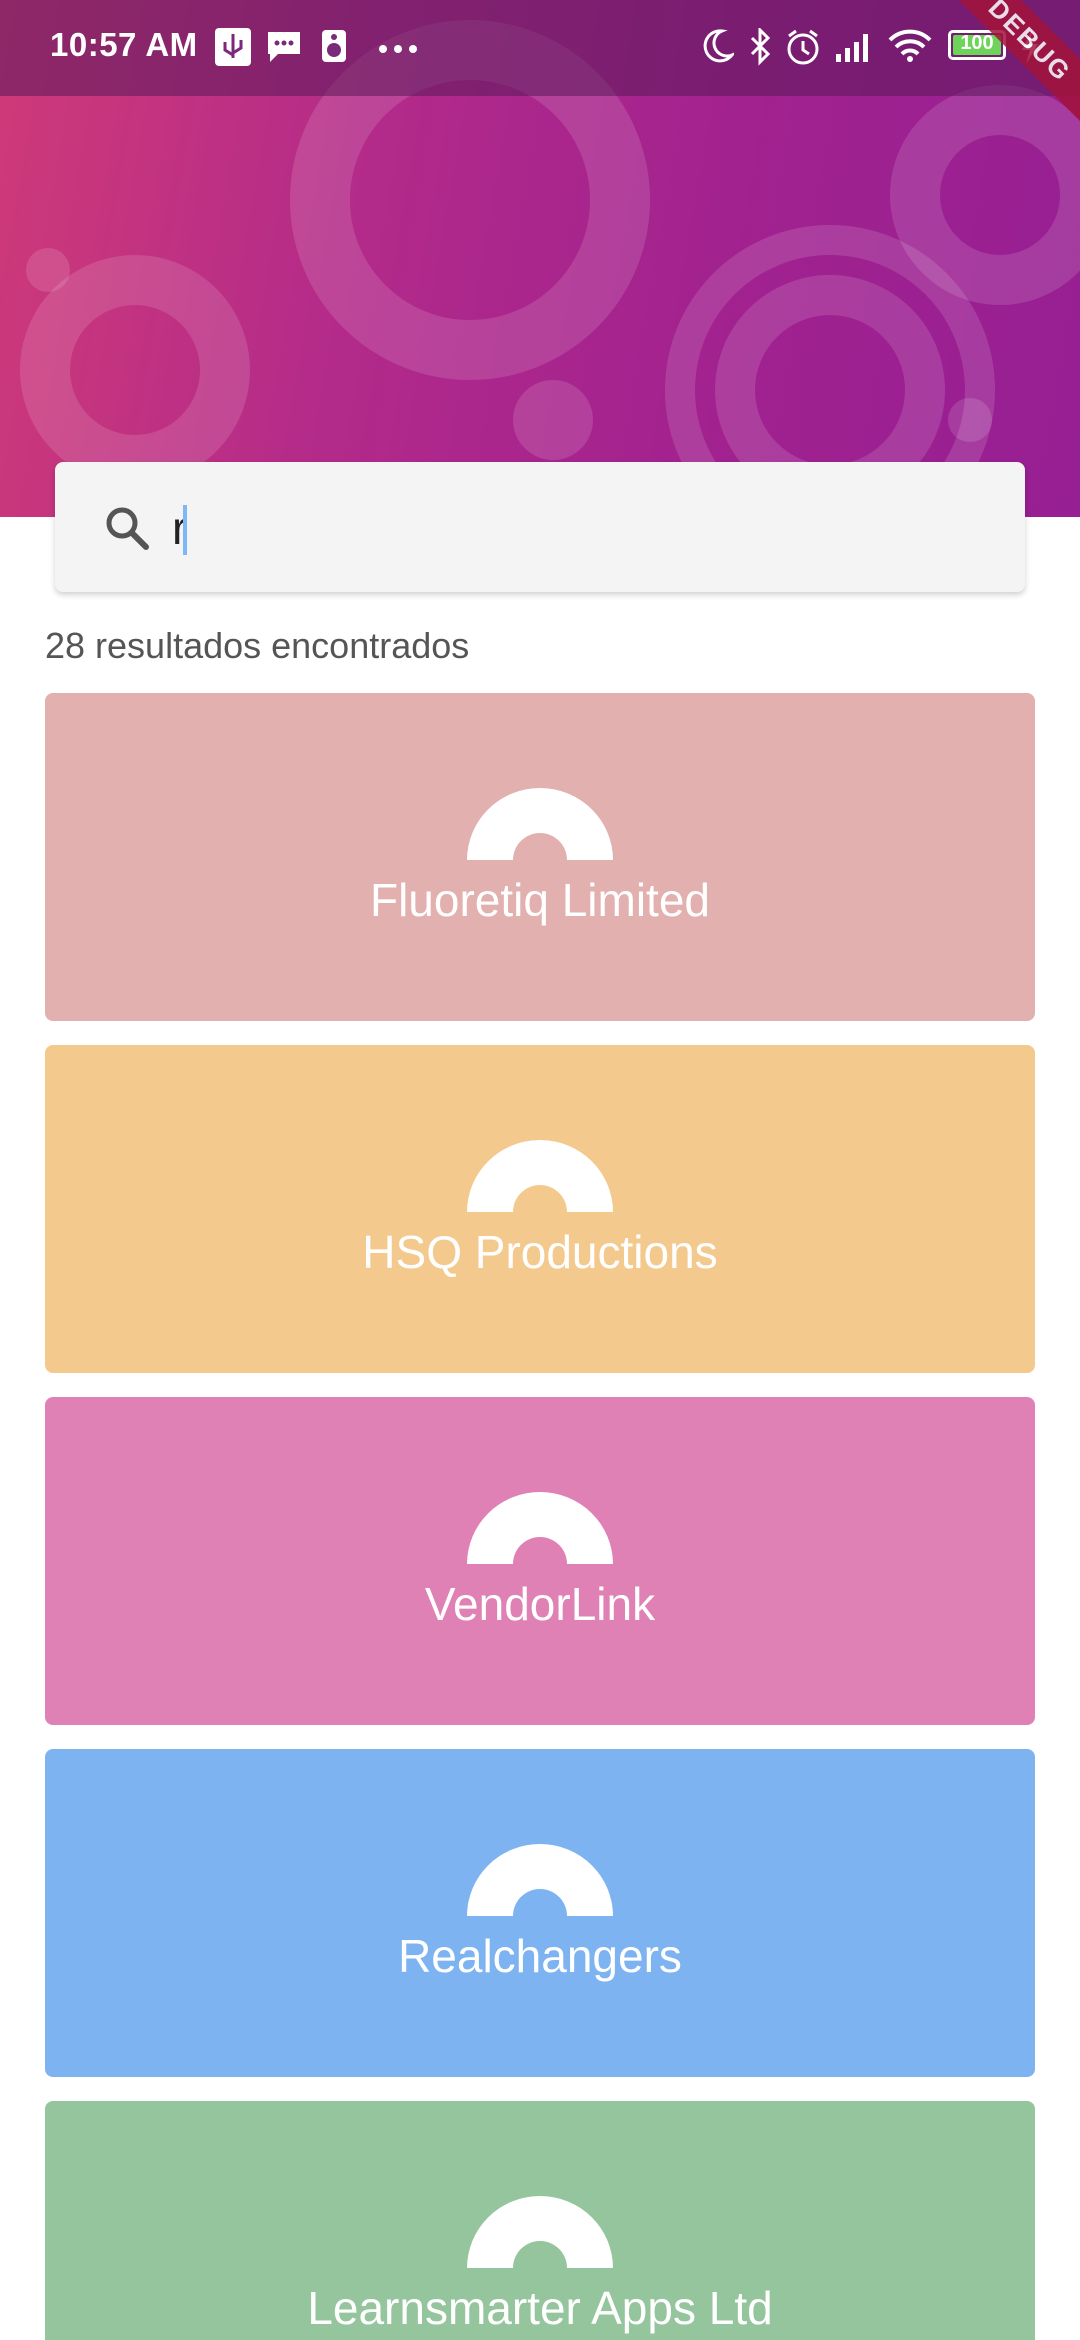 This screenshot has width=1080, height=2340. I want to click on message-icon, so click(284, 47).